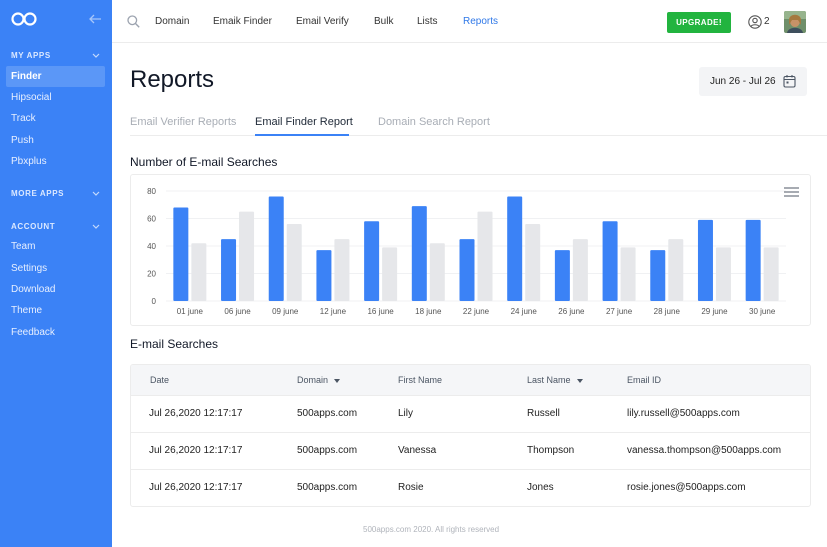  Describe the element at coordinates (55, 76) in the screenshot. I see `sidebar-item-finder: Finder` at that location.